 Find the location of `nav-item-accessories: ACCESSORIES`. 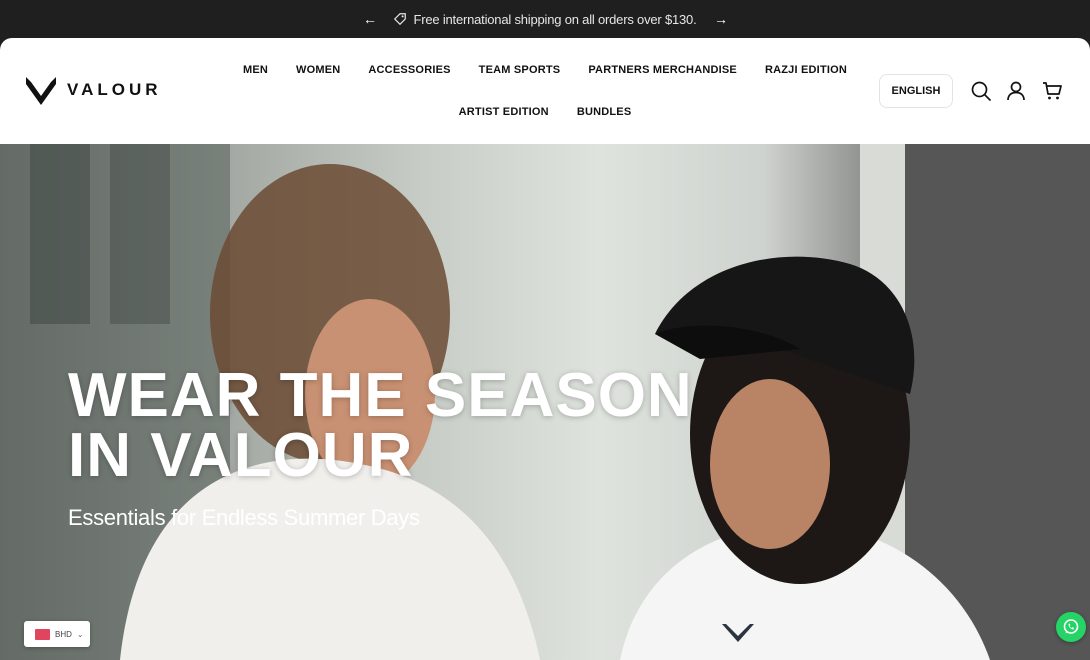

nav-item-accessories: ACCESSORIES is located at coordinates (409, 70).